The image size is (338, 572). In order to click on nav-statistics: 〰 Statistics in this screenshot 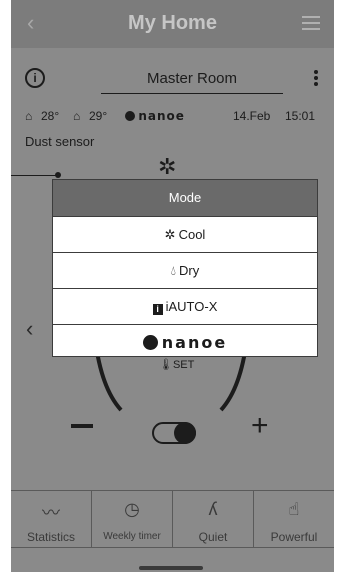, I will do `click(51, 519)`.